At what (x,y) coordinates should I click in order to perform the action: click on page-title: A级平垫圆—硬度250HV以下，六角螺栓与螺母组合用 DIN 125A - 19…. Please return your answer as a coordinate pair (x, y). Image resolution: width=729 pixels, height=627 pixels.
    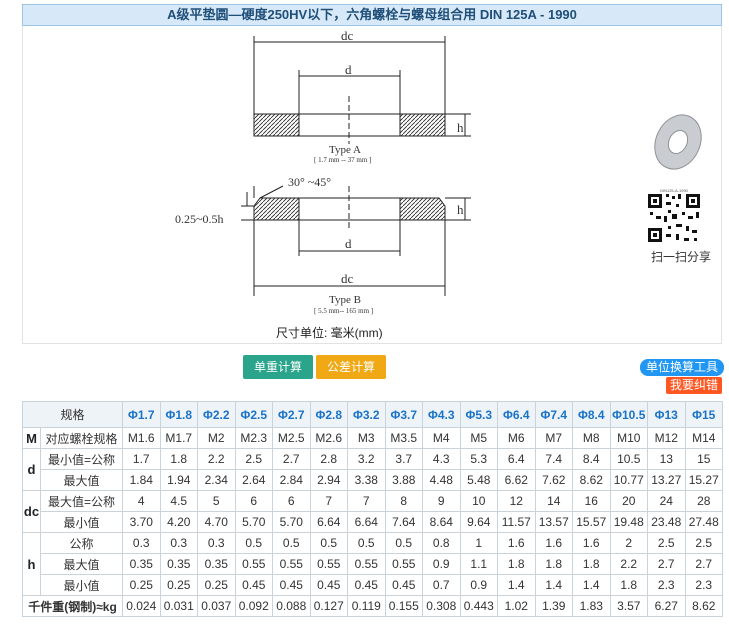
    Looking at the image, I should click on (372, 15).